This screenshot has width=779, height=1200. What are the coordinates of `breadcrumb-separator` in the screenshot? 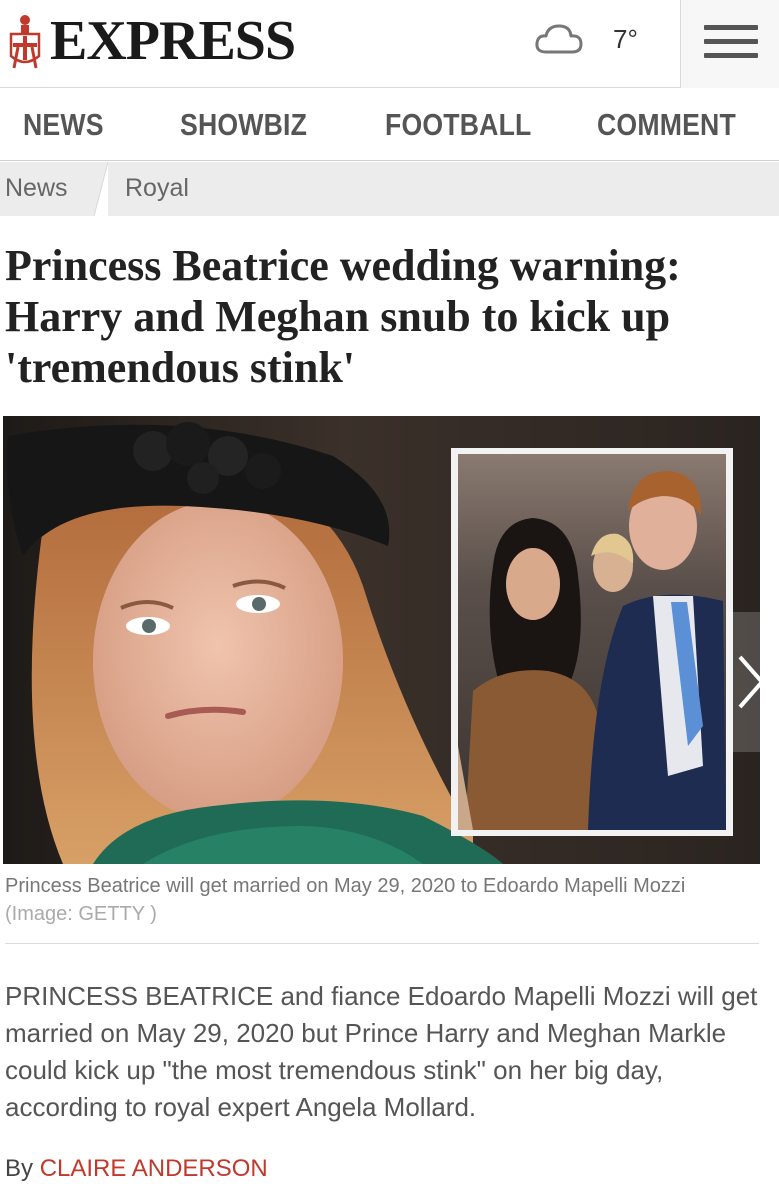 It's located at (100, 189).